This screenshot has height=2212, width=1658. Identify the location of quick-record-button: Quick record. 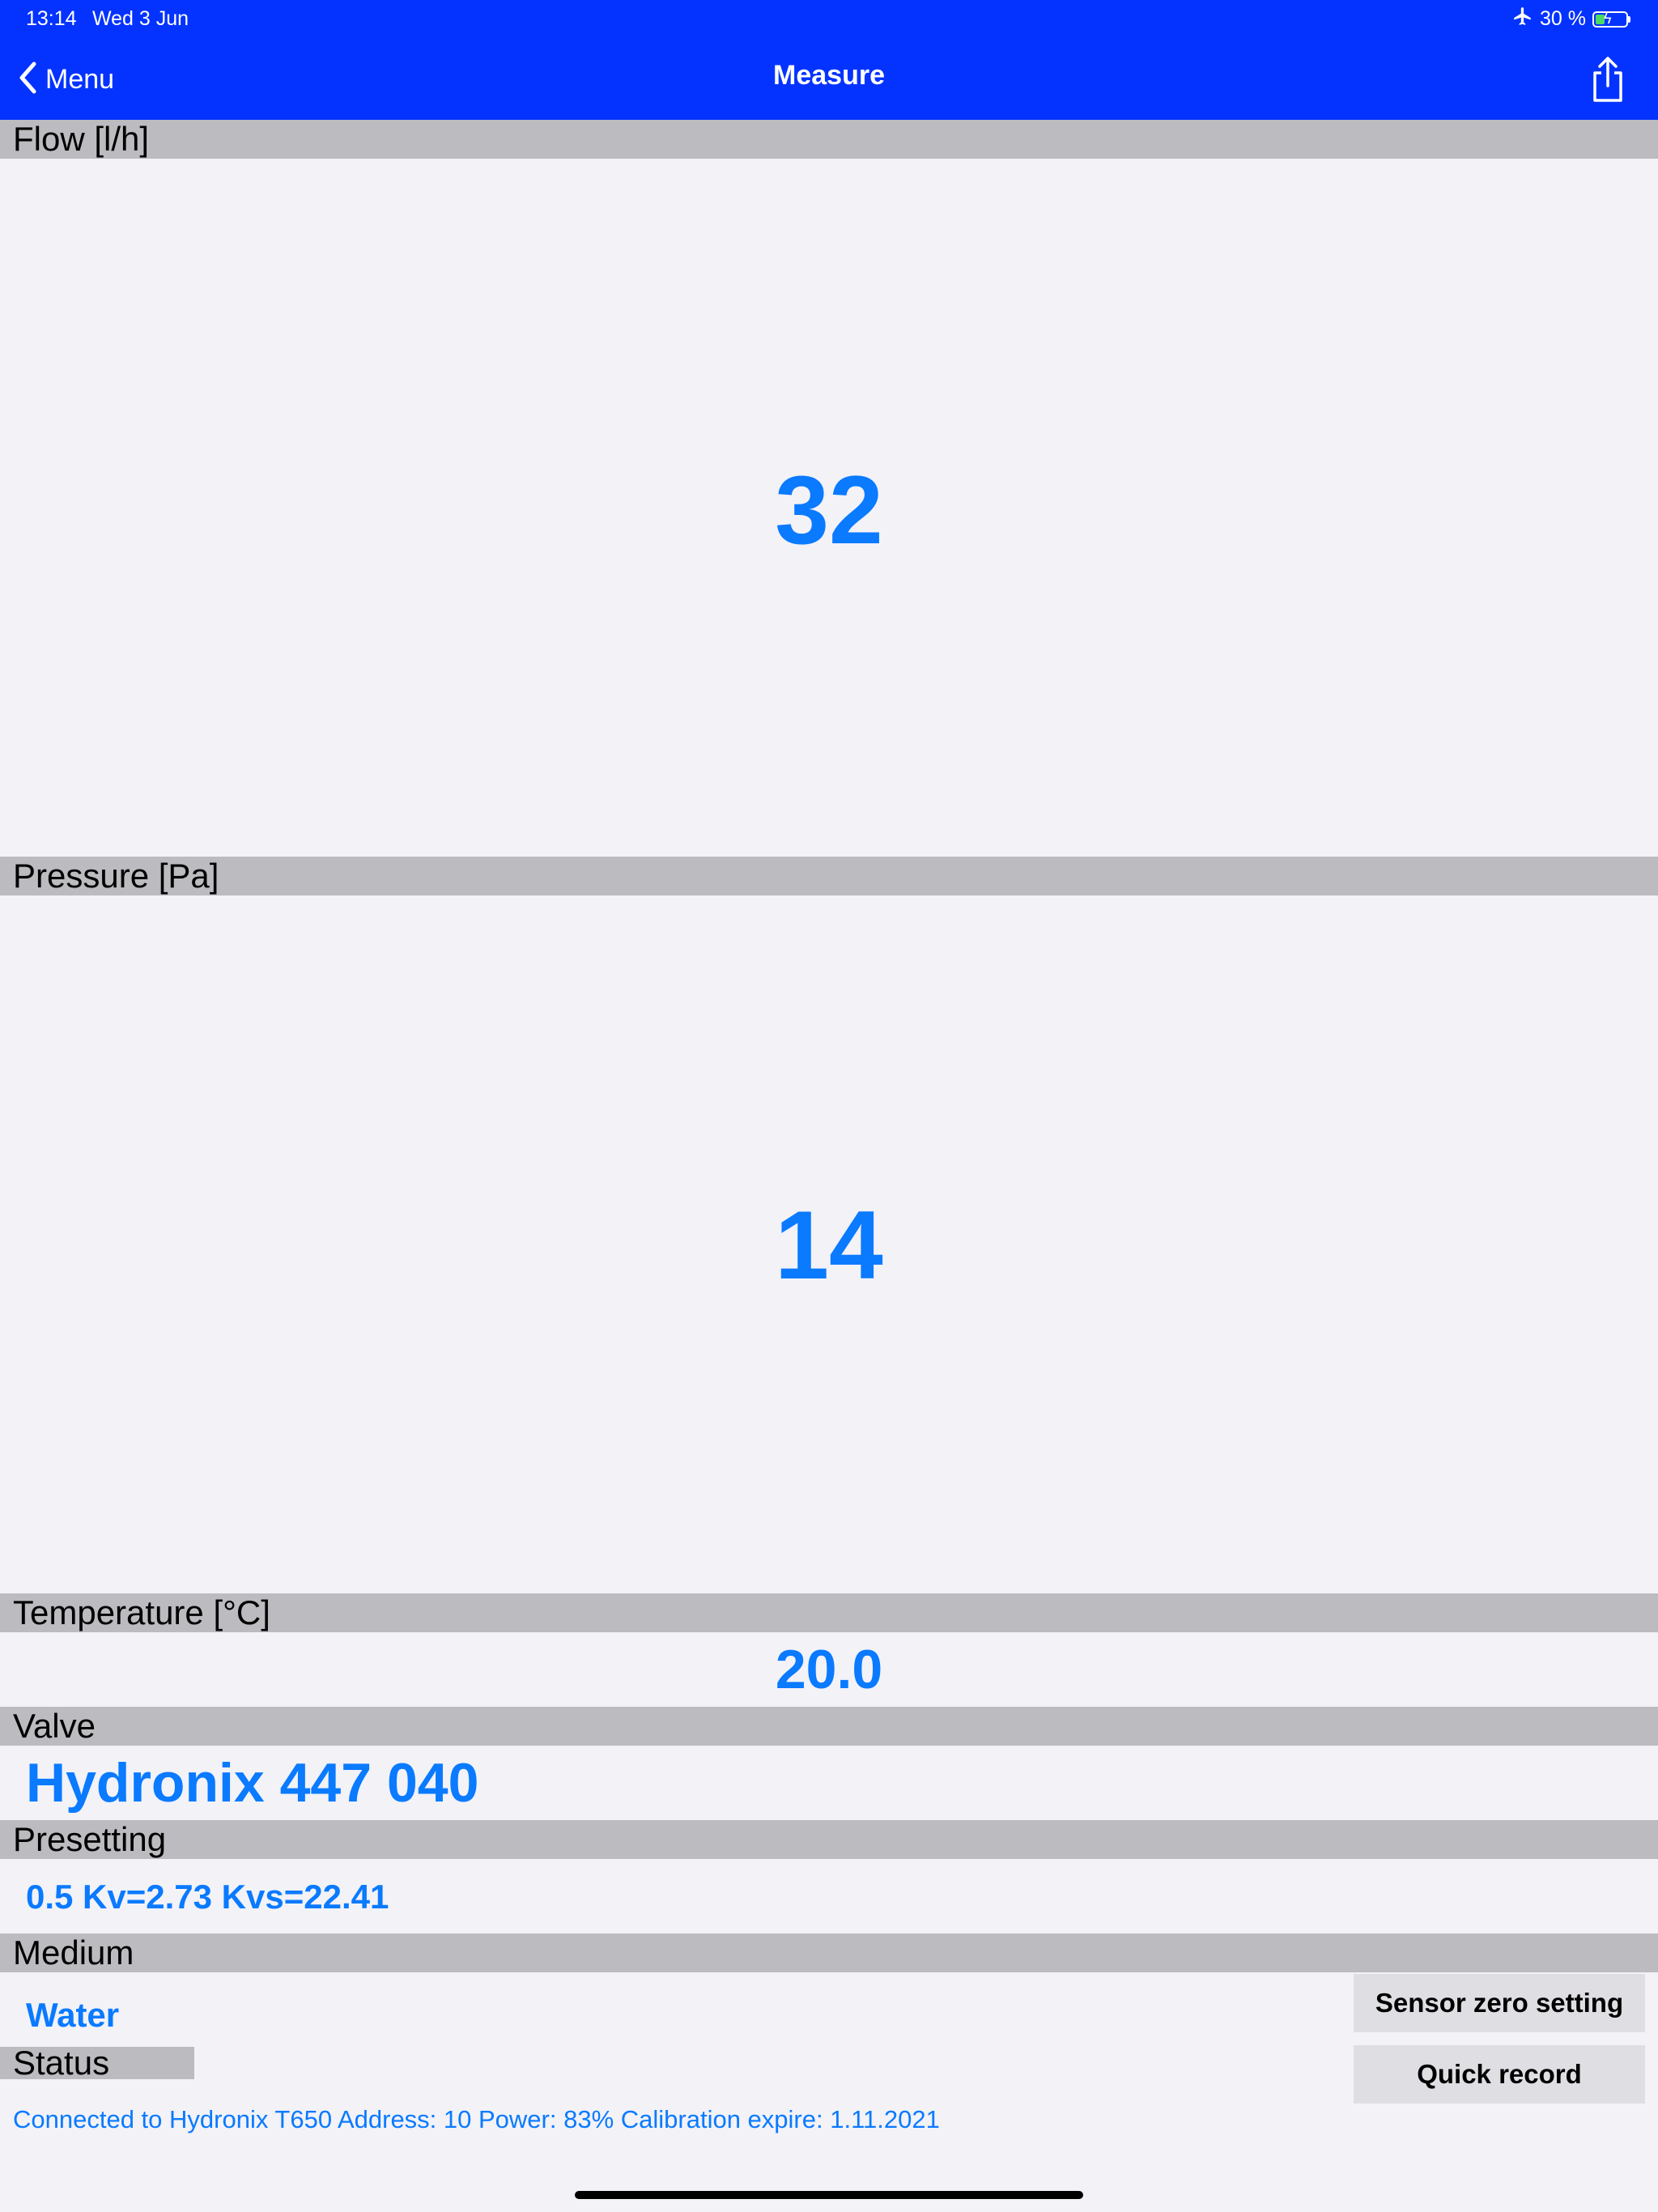
(1499, 2075).